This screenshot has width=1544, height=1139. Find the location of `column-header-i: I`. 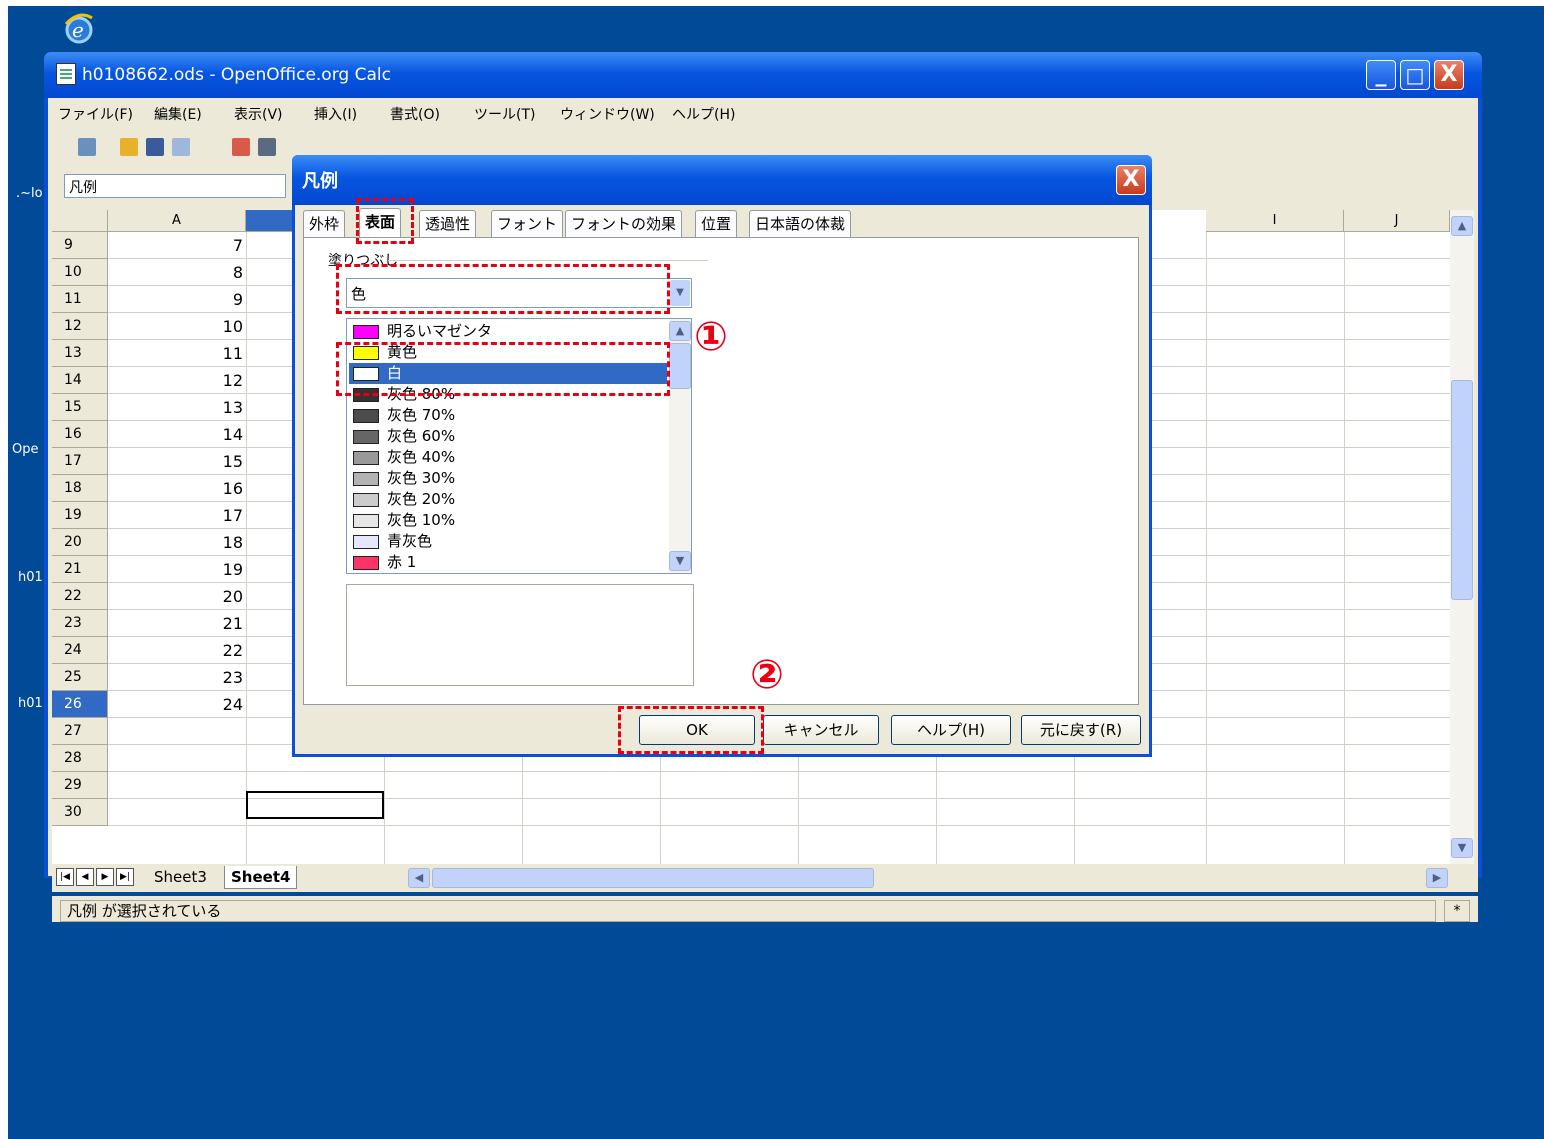

column-header-i: I is located at coordinates (1275, 221).